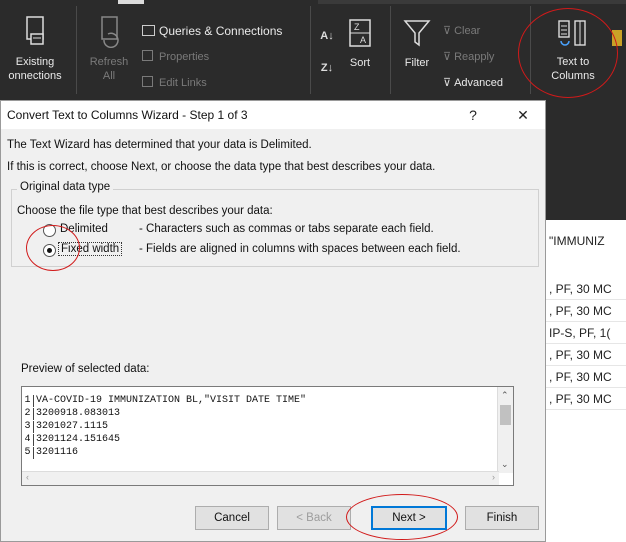 This screenshot has width=626, height=542. I want to click on sort-za-button: Z↓, so click(327, 68).